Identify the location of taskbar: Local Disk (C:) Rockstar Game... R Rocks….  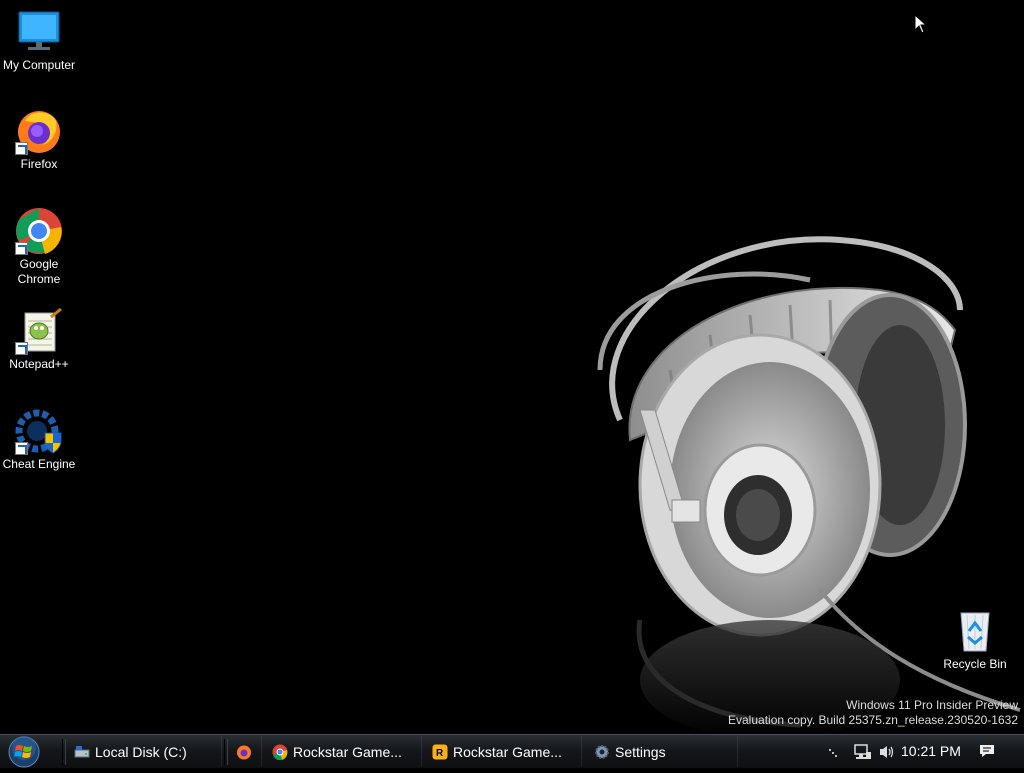
(512, 751).